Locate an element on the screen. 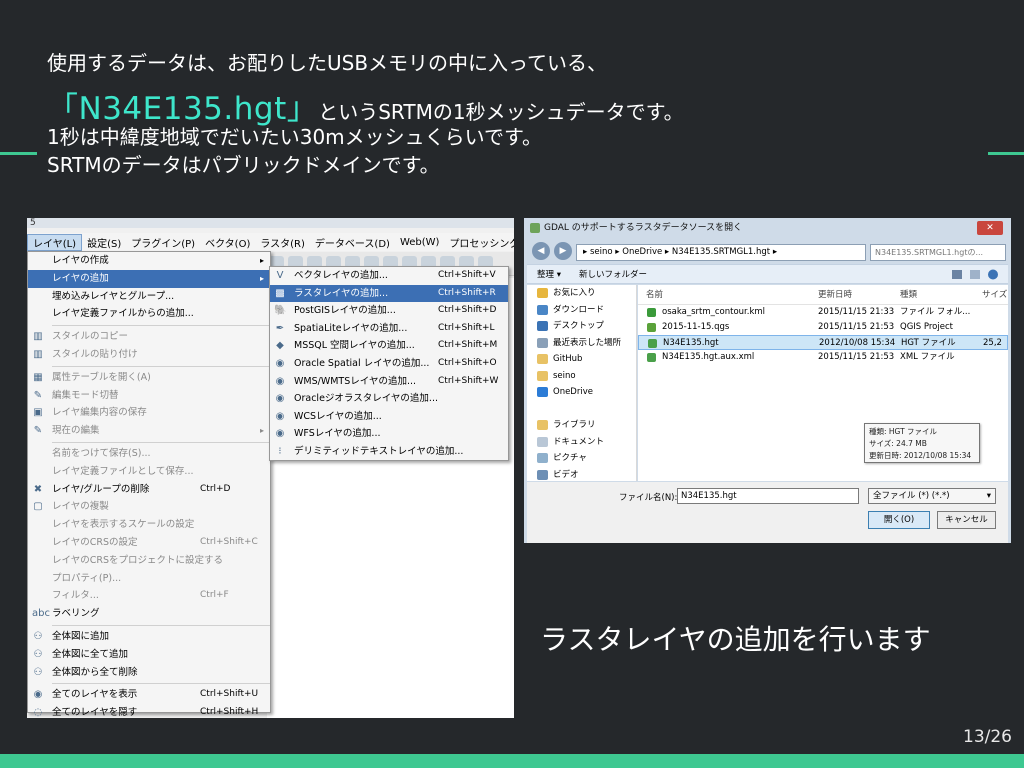  new-folder-button: 新しいフォルダー is located at coordinates (613, 274).